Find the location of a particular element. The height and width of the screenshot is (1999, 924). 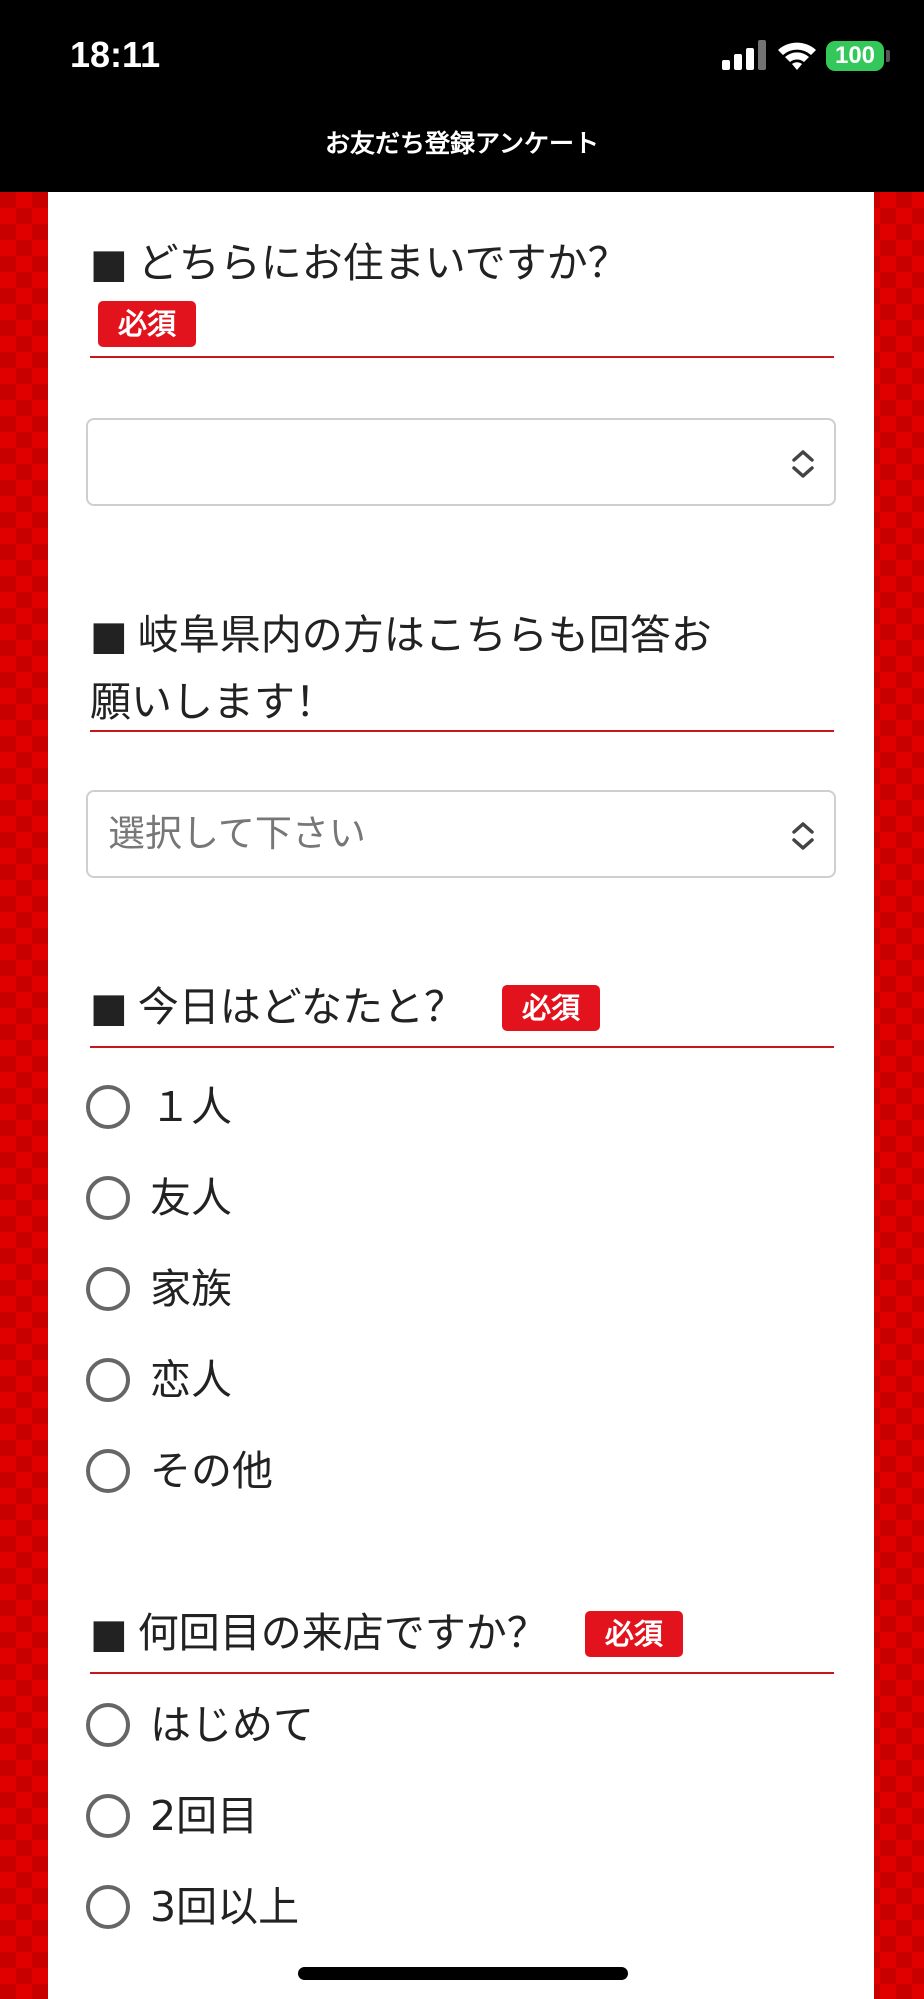

page-title: お友だち登録アンケート is located at coordinates (462, 152).